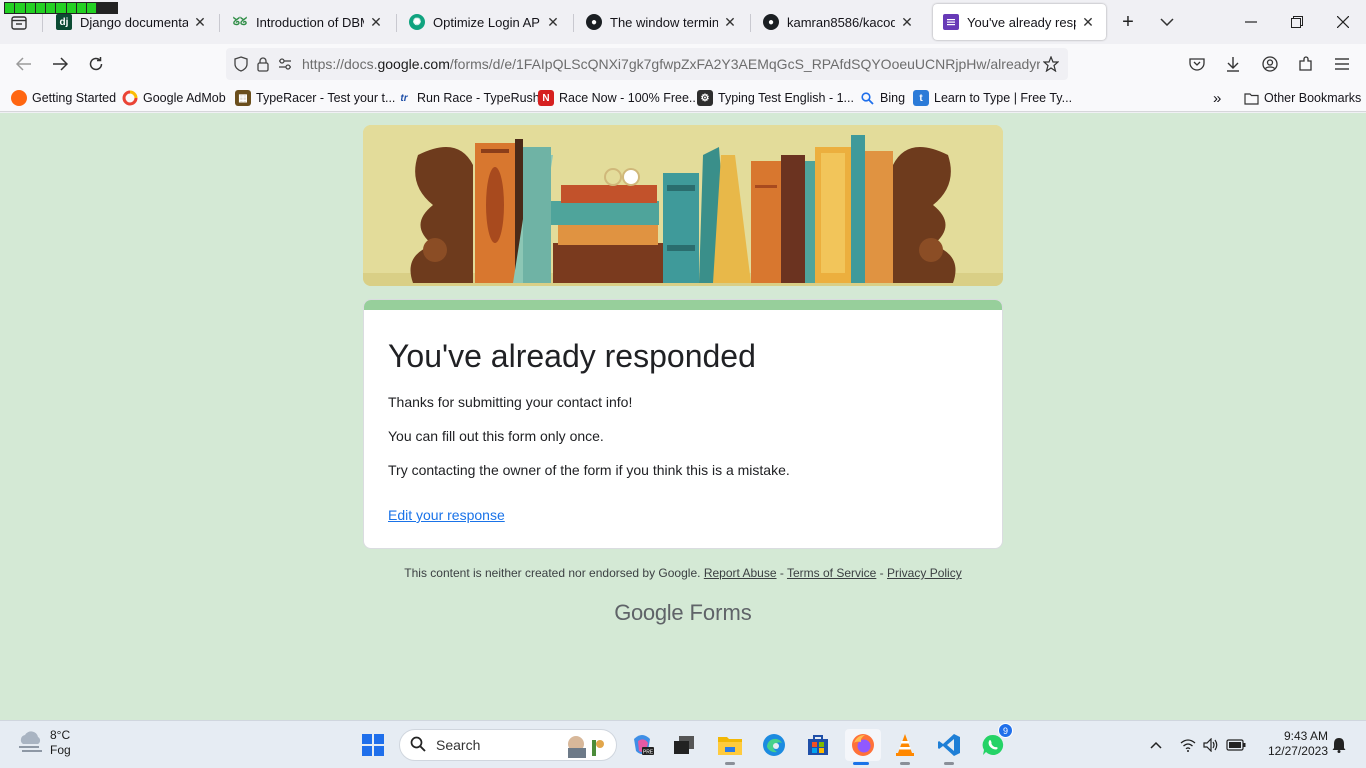  What do you see at coordinates (285, 64) in the screenshot?
I see `permissions-icon` at bounding box center [285, 64].